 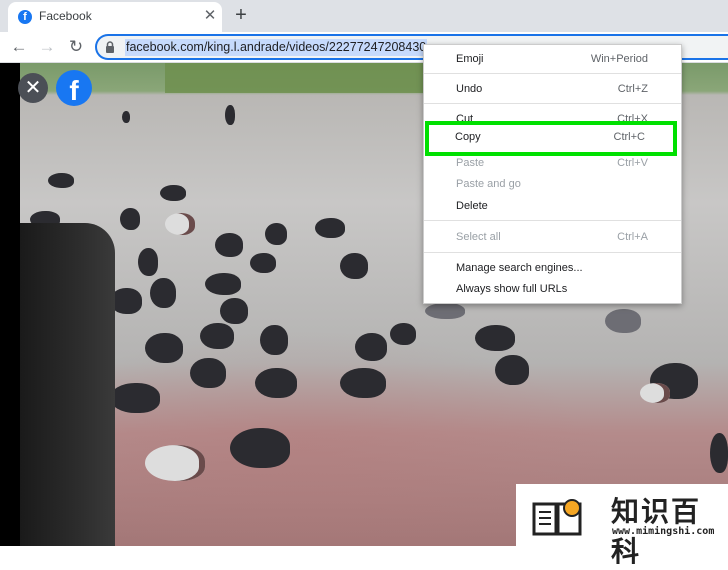 I want to click on menu-item-label: Paste, so click(x=470, y=163).